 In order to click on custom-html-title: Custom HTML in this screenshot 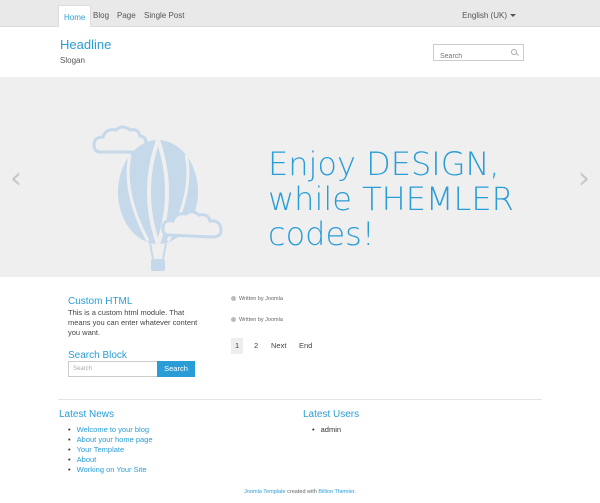, I will do `click(100, 301)`.